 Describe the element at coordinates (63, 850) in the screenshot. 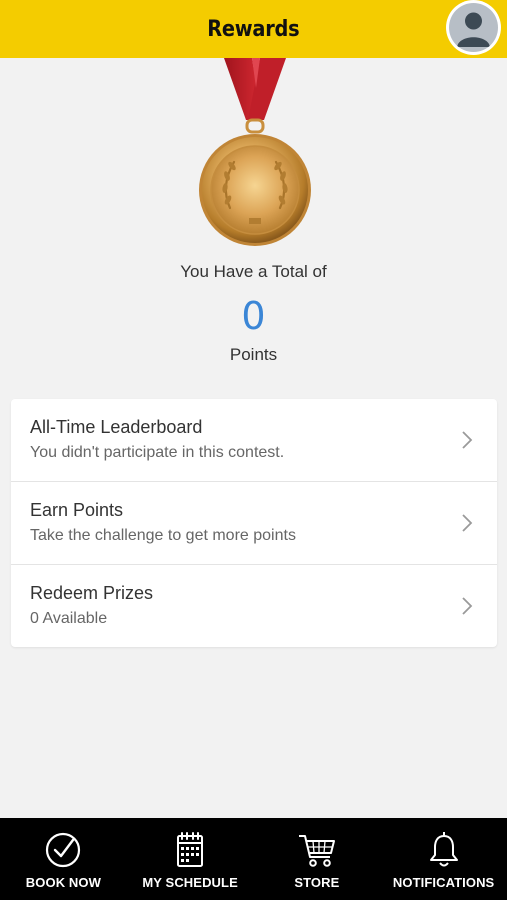

I see `check-circle-icon` at that location.